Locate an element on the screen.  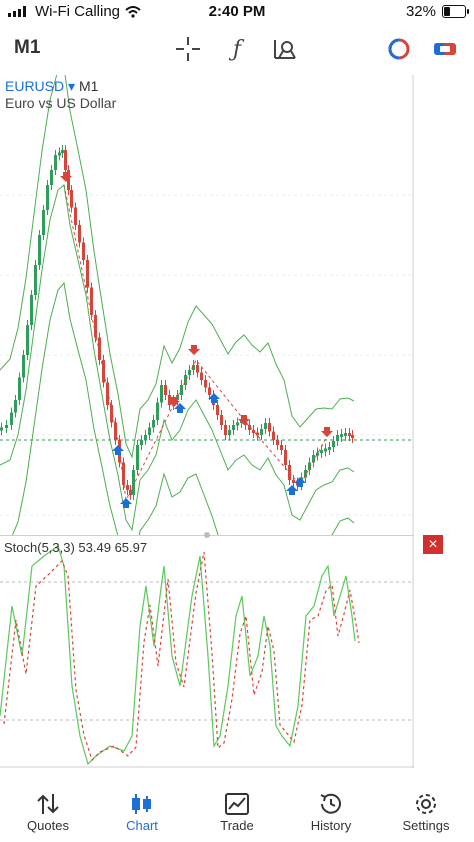
quotes-icon is located at coordinates (48, 804).